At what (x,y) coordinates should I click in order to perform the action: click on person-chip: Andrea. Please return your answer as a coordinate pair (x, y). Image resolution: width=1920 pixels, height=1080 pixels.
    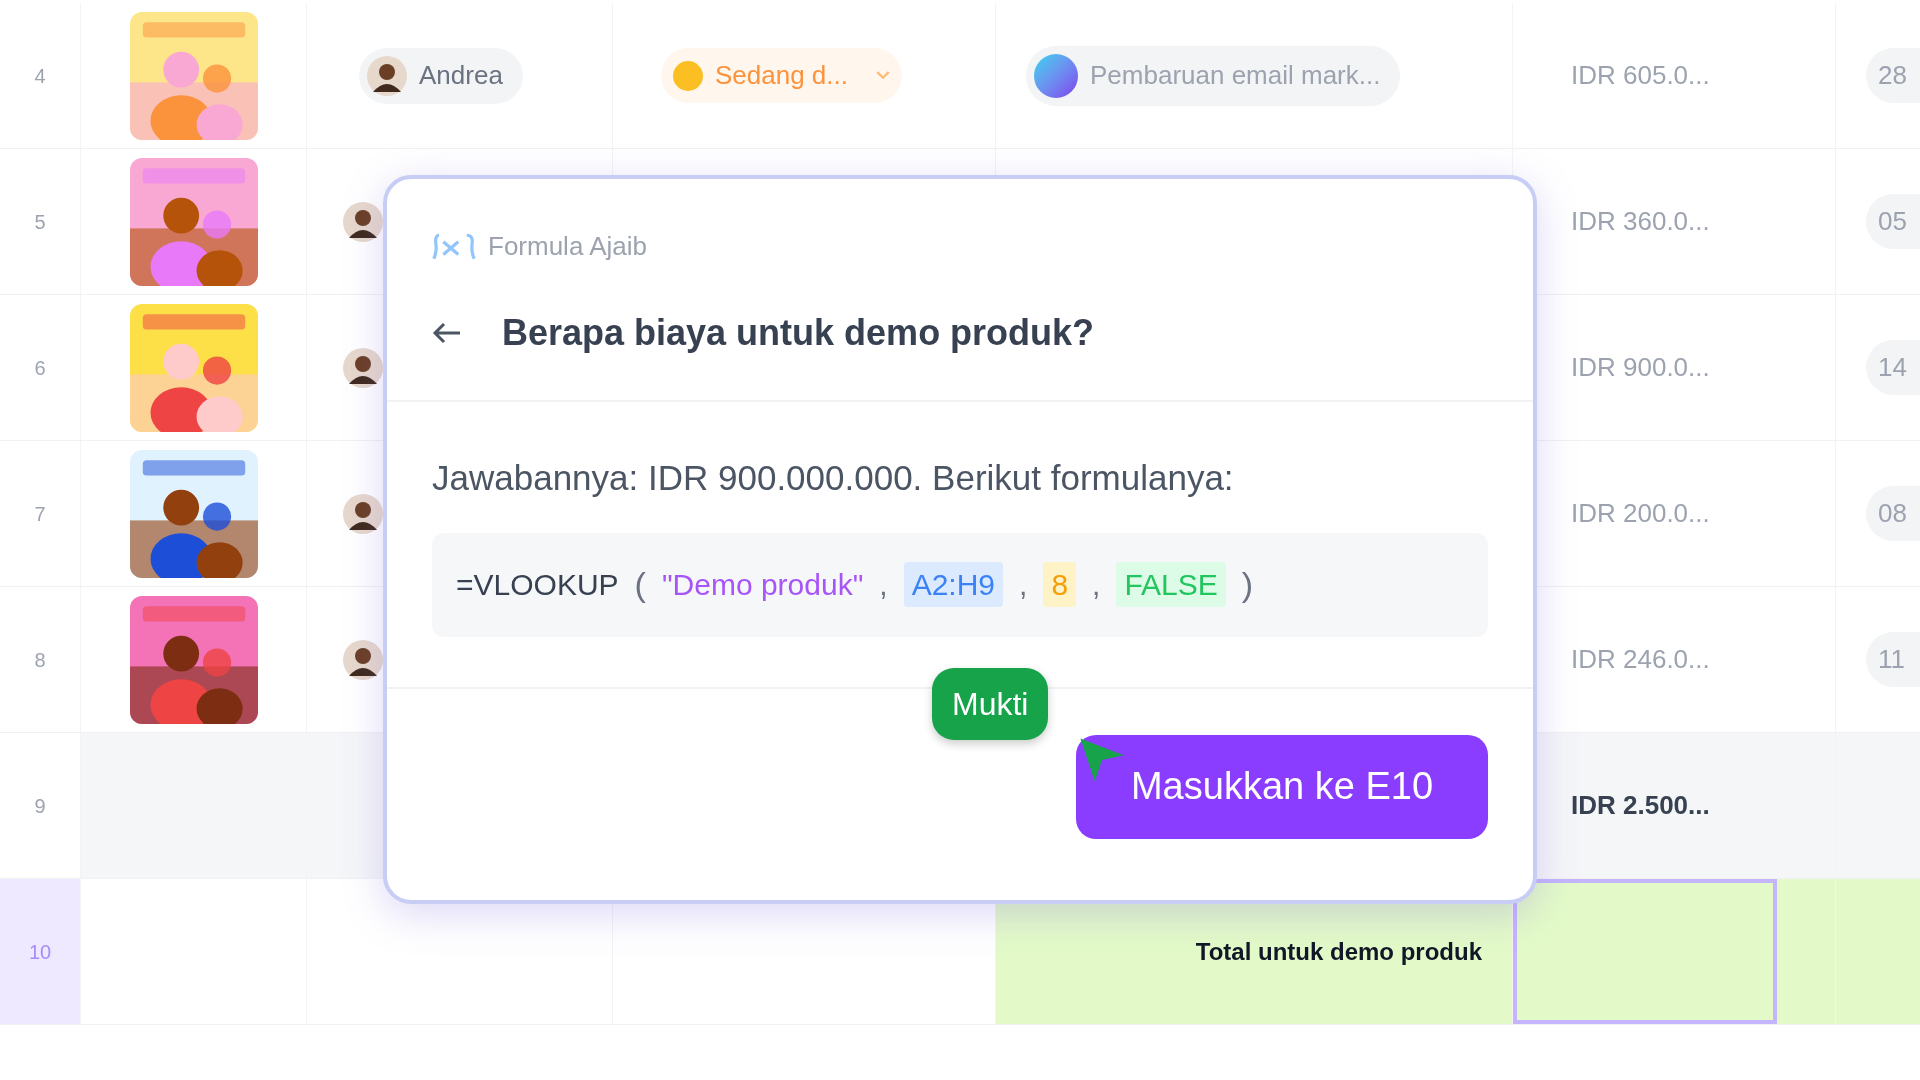
    Looking at the image, I should click on (441, 75).